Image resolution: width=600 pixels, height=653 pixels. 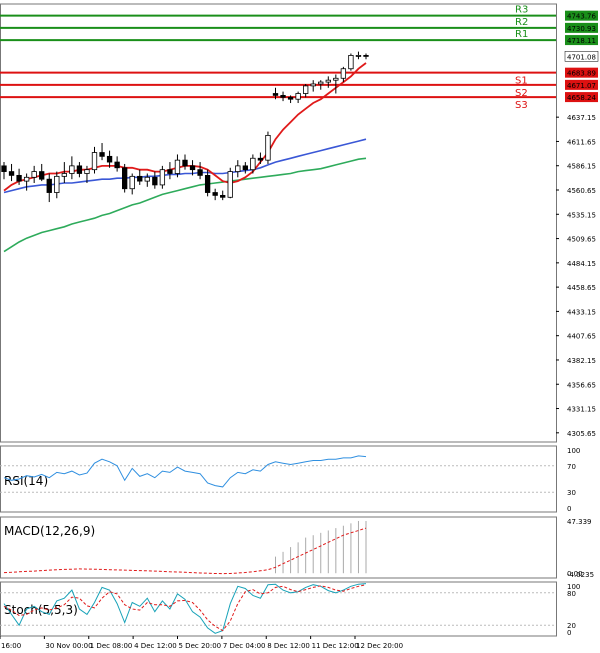 I want to click on rsi-tick-label: 30, so click(x=571, y=493).